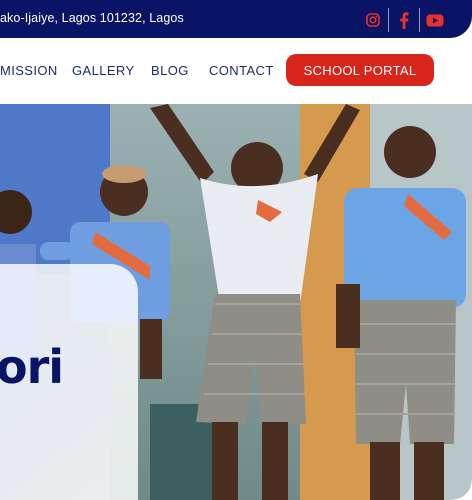 This screenshot has height=500, width=472. What do you see at coordinates (29, 70) in the screenshot?
I see `nav-item-mission: MISSION` at bounding box center [29, 70].